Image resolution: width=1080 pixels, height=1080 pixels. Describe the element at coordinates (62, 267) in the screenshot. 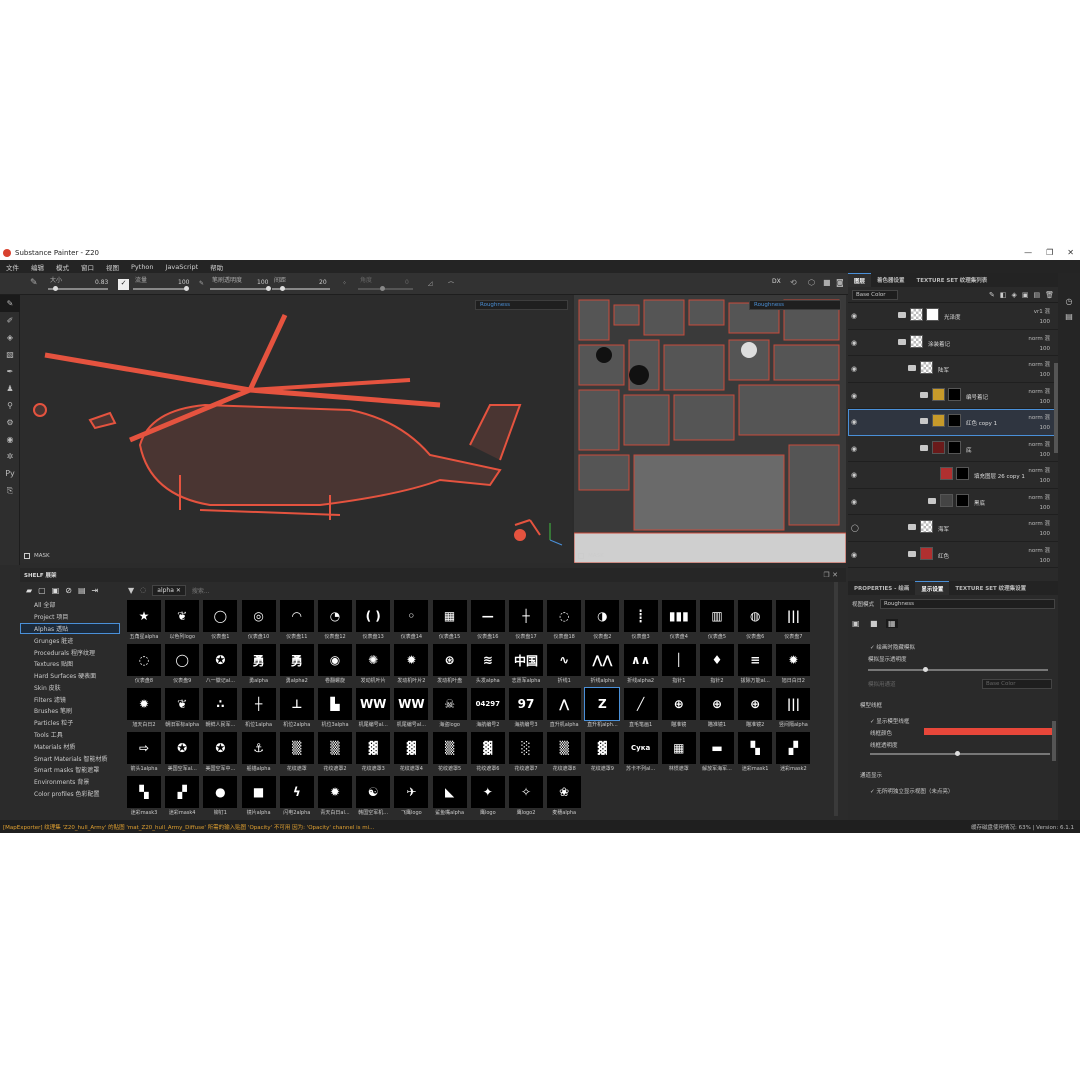

I see `menu-item-2: 模式` at that location.